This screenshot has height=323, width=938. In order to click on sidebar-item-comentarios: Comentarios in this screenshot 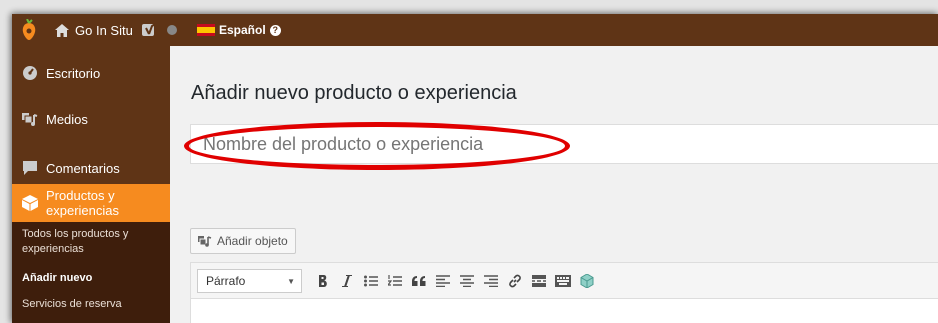, I will do `click(91, 168)`.